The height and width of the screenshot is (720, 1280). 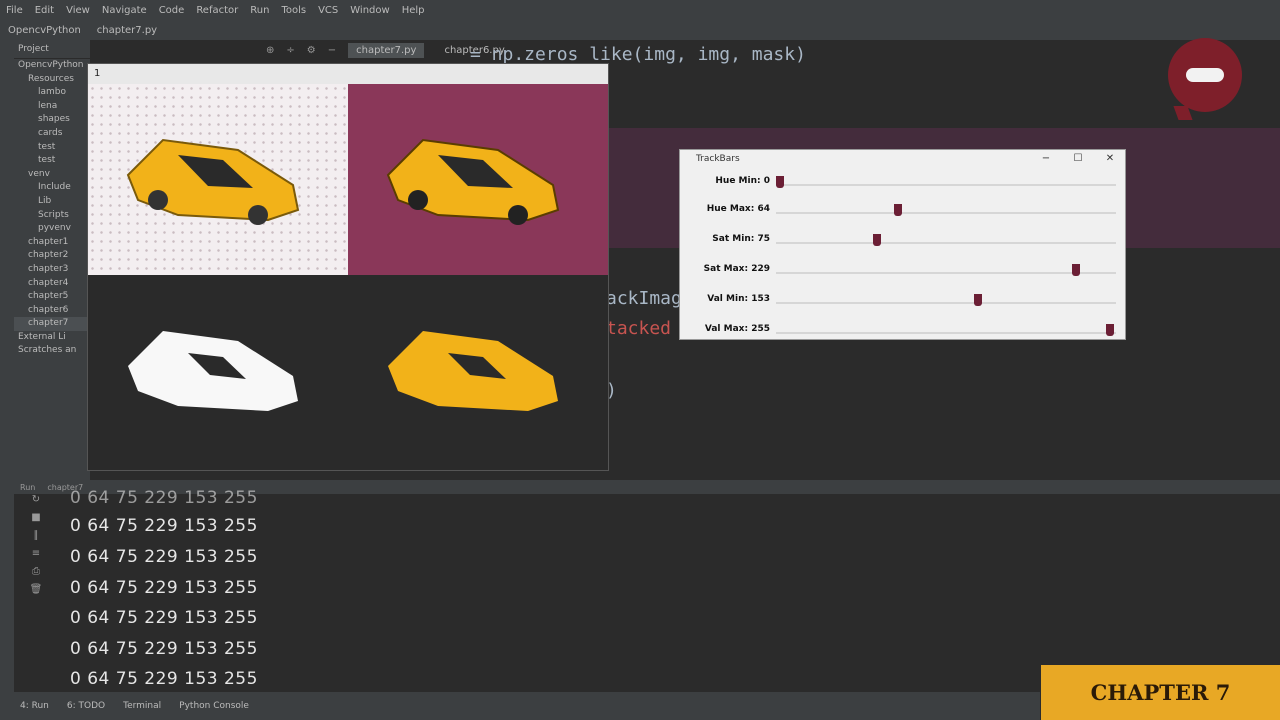 What do you see at coordinates (36, 539) in the screenshot?
I see `pause-icon: ∥` at bounding box center [36, 539].